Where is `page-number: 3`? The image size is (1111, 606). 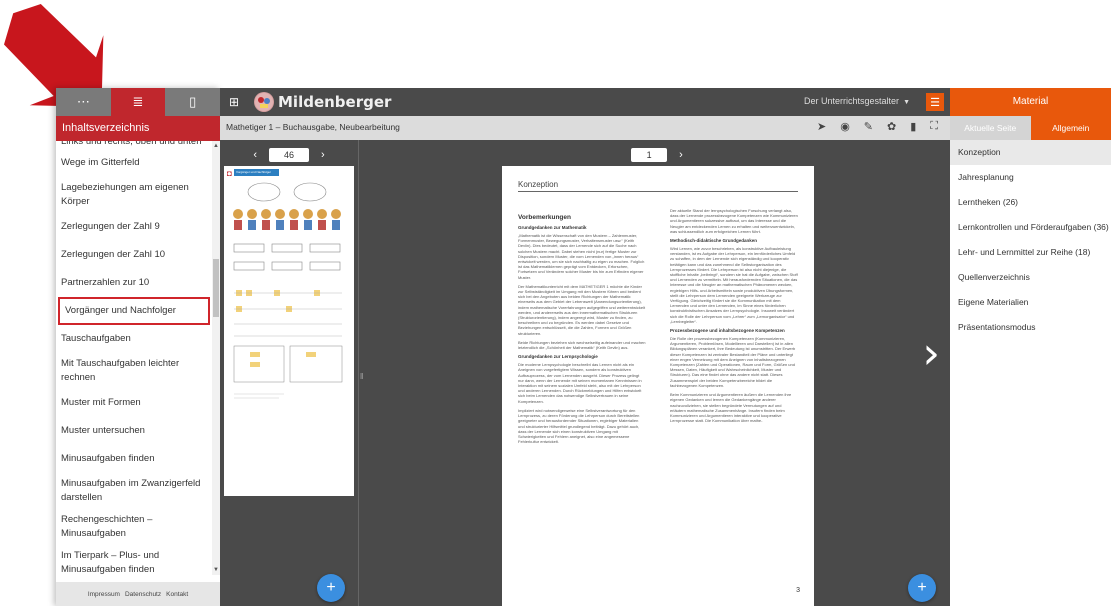
page-number: 3 is located at coordinates (798, 590).